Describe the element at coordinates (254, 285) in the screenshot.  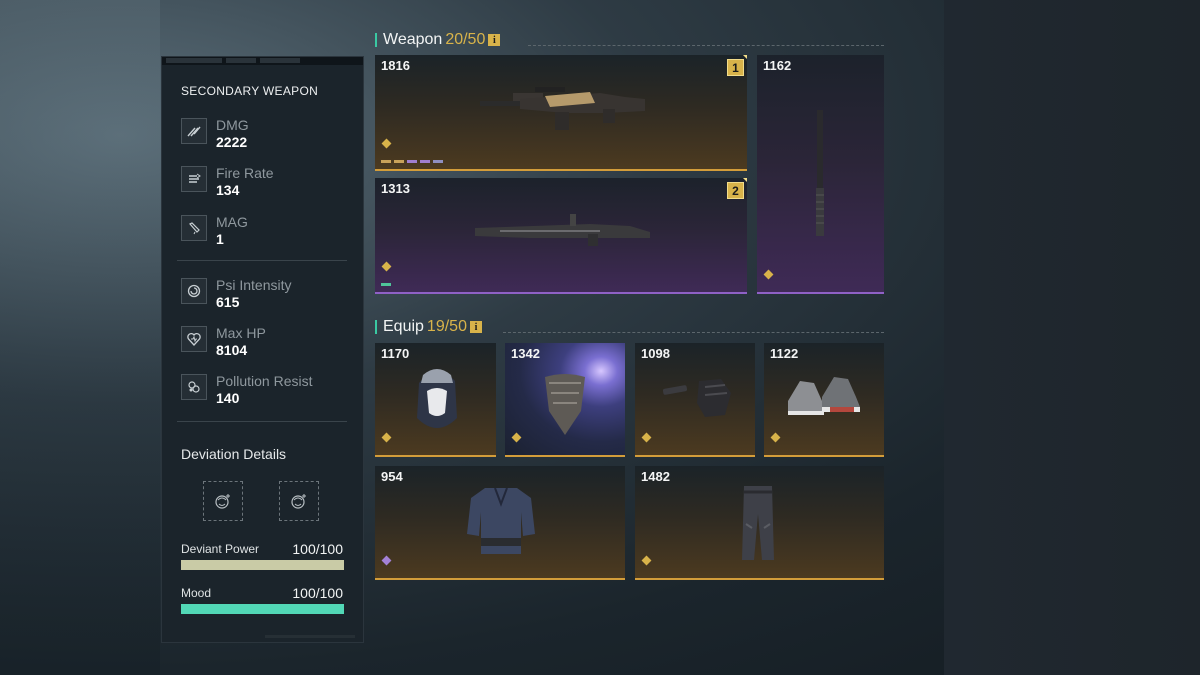
I see `stat-label: Psi Intensity` at that location.